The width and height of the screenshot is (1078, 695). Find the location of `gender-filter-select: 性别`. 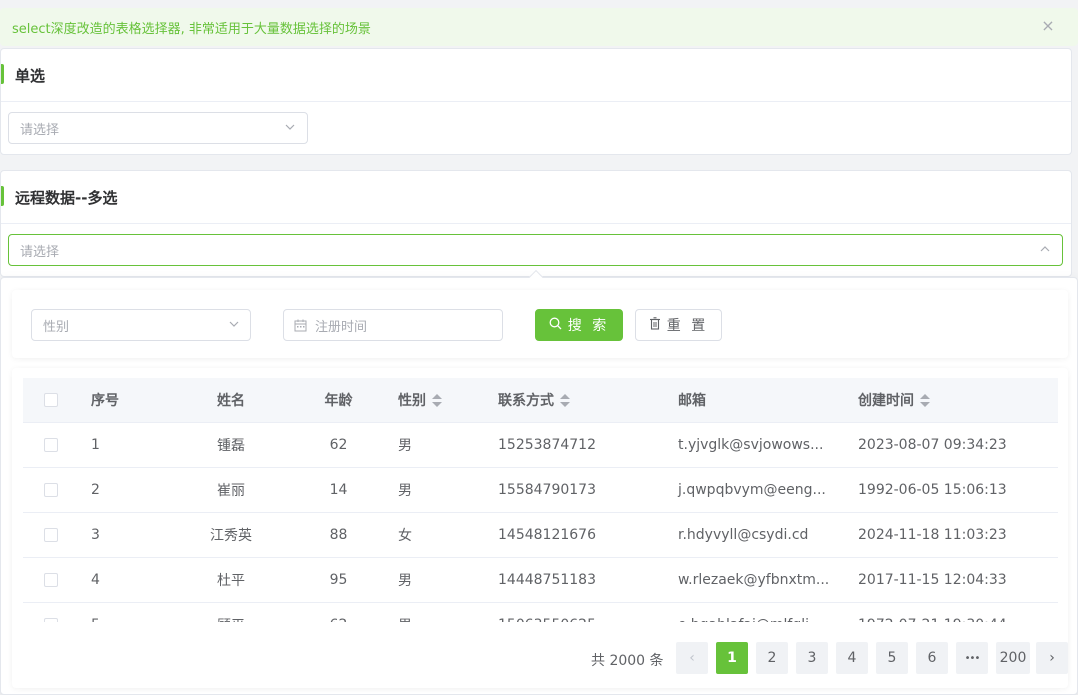

gender-filter-select: 性别 is located at coordinates (141, 325).